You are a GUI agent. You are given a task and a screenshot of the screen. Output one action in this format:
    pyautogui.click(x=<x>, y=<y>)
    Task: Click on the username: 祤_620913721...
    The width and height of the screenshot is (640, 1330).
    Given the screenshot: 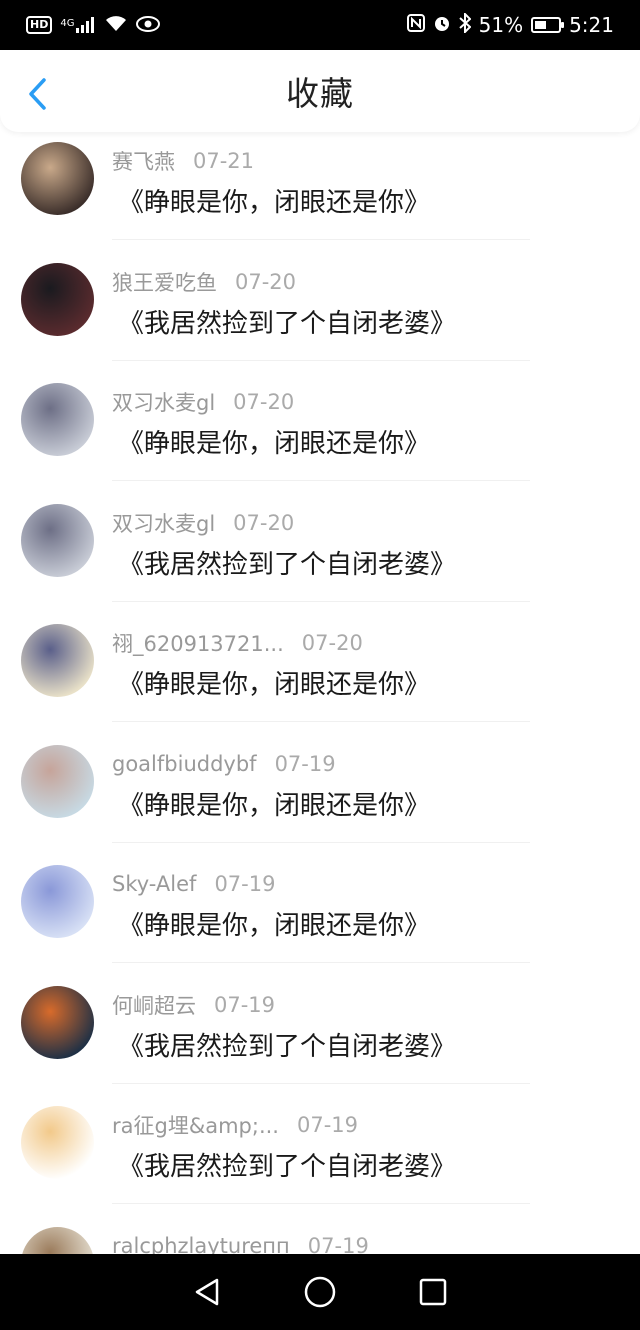 What is the action you would take?
    pyautogui.click(x=198, y=643)
    